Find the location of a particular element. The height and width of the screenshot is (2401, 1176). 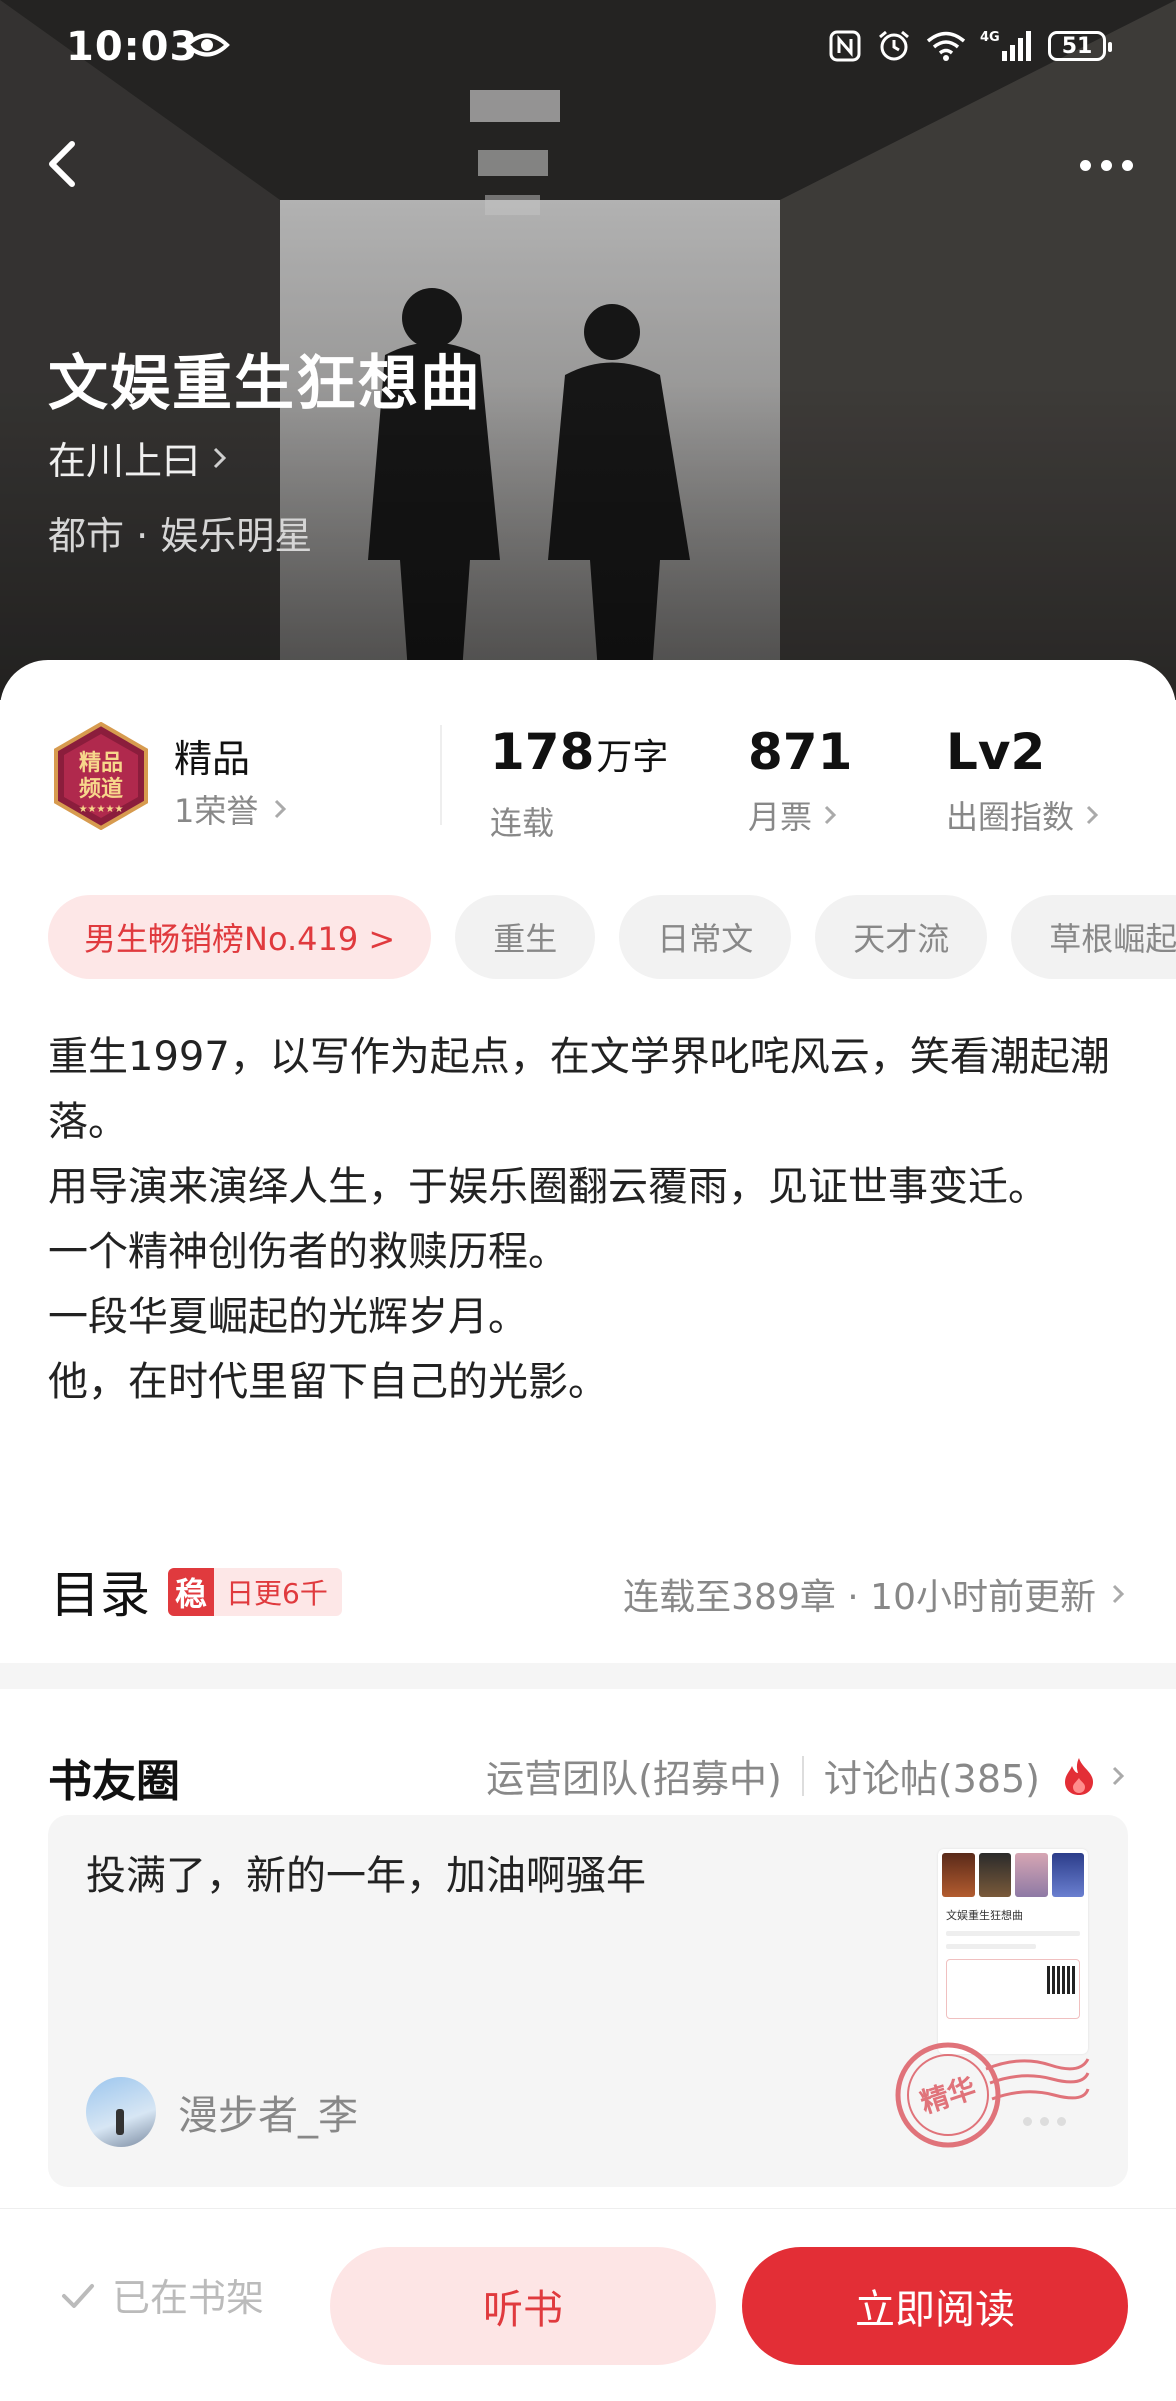

on-shelf-button: 已在书架 is located at coordinates (161, 2294).